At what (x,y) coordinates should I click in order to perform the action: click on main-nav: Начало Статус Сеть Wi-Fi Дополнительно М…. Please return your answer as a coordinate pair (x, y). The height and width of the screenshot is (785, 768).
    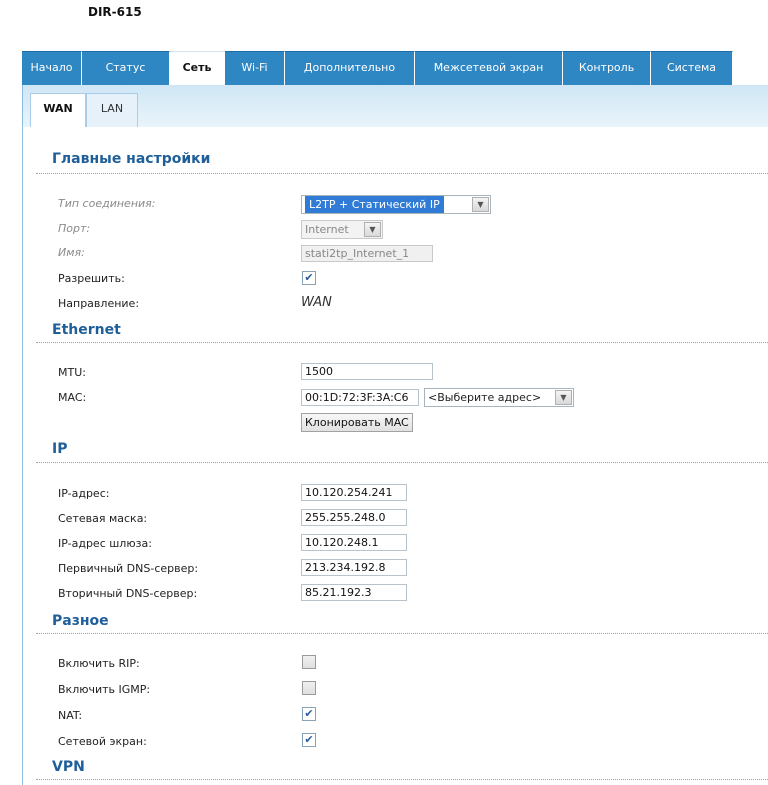
    Looking at the image, I should click on (377, 68).